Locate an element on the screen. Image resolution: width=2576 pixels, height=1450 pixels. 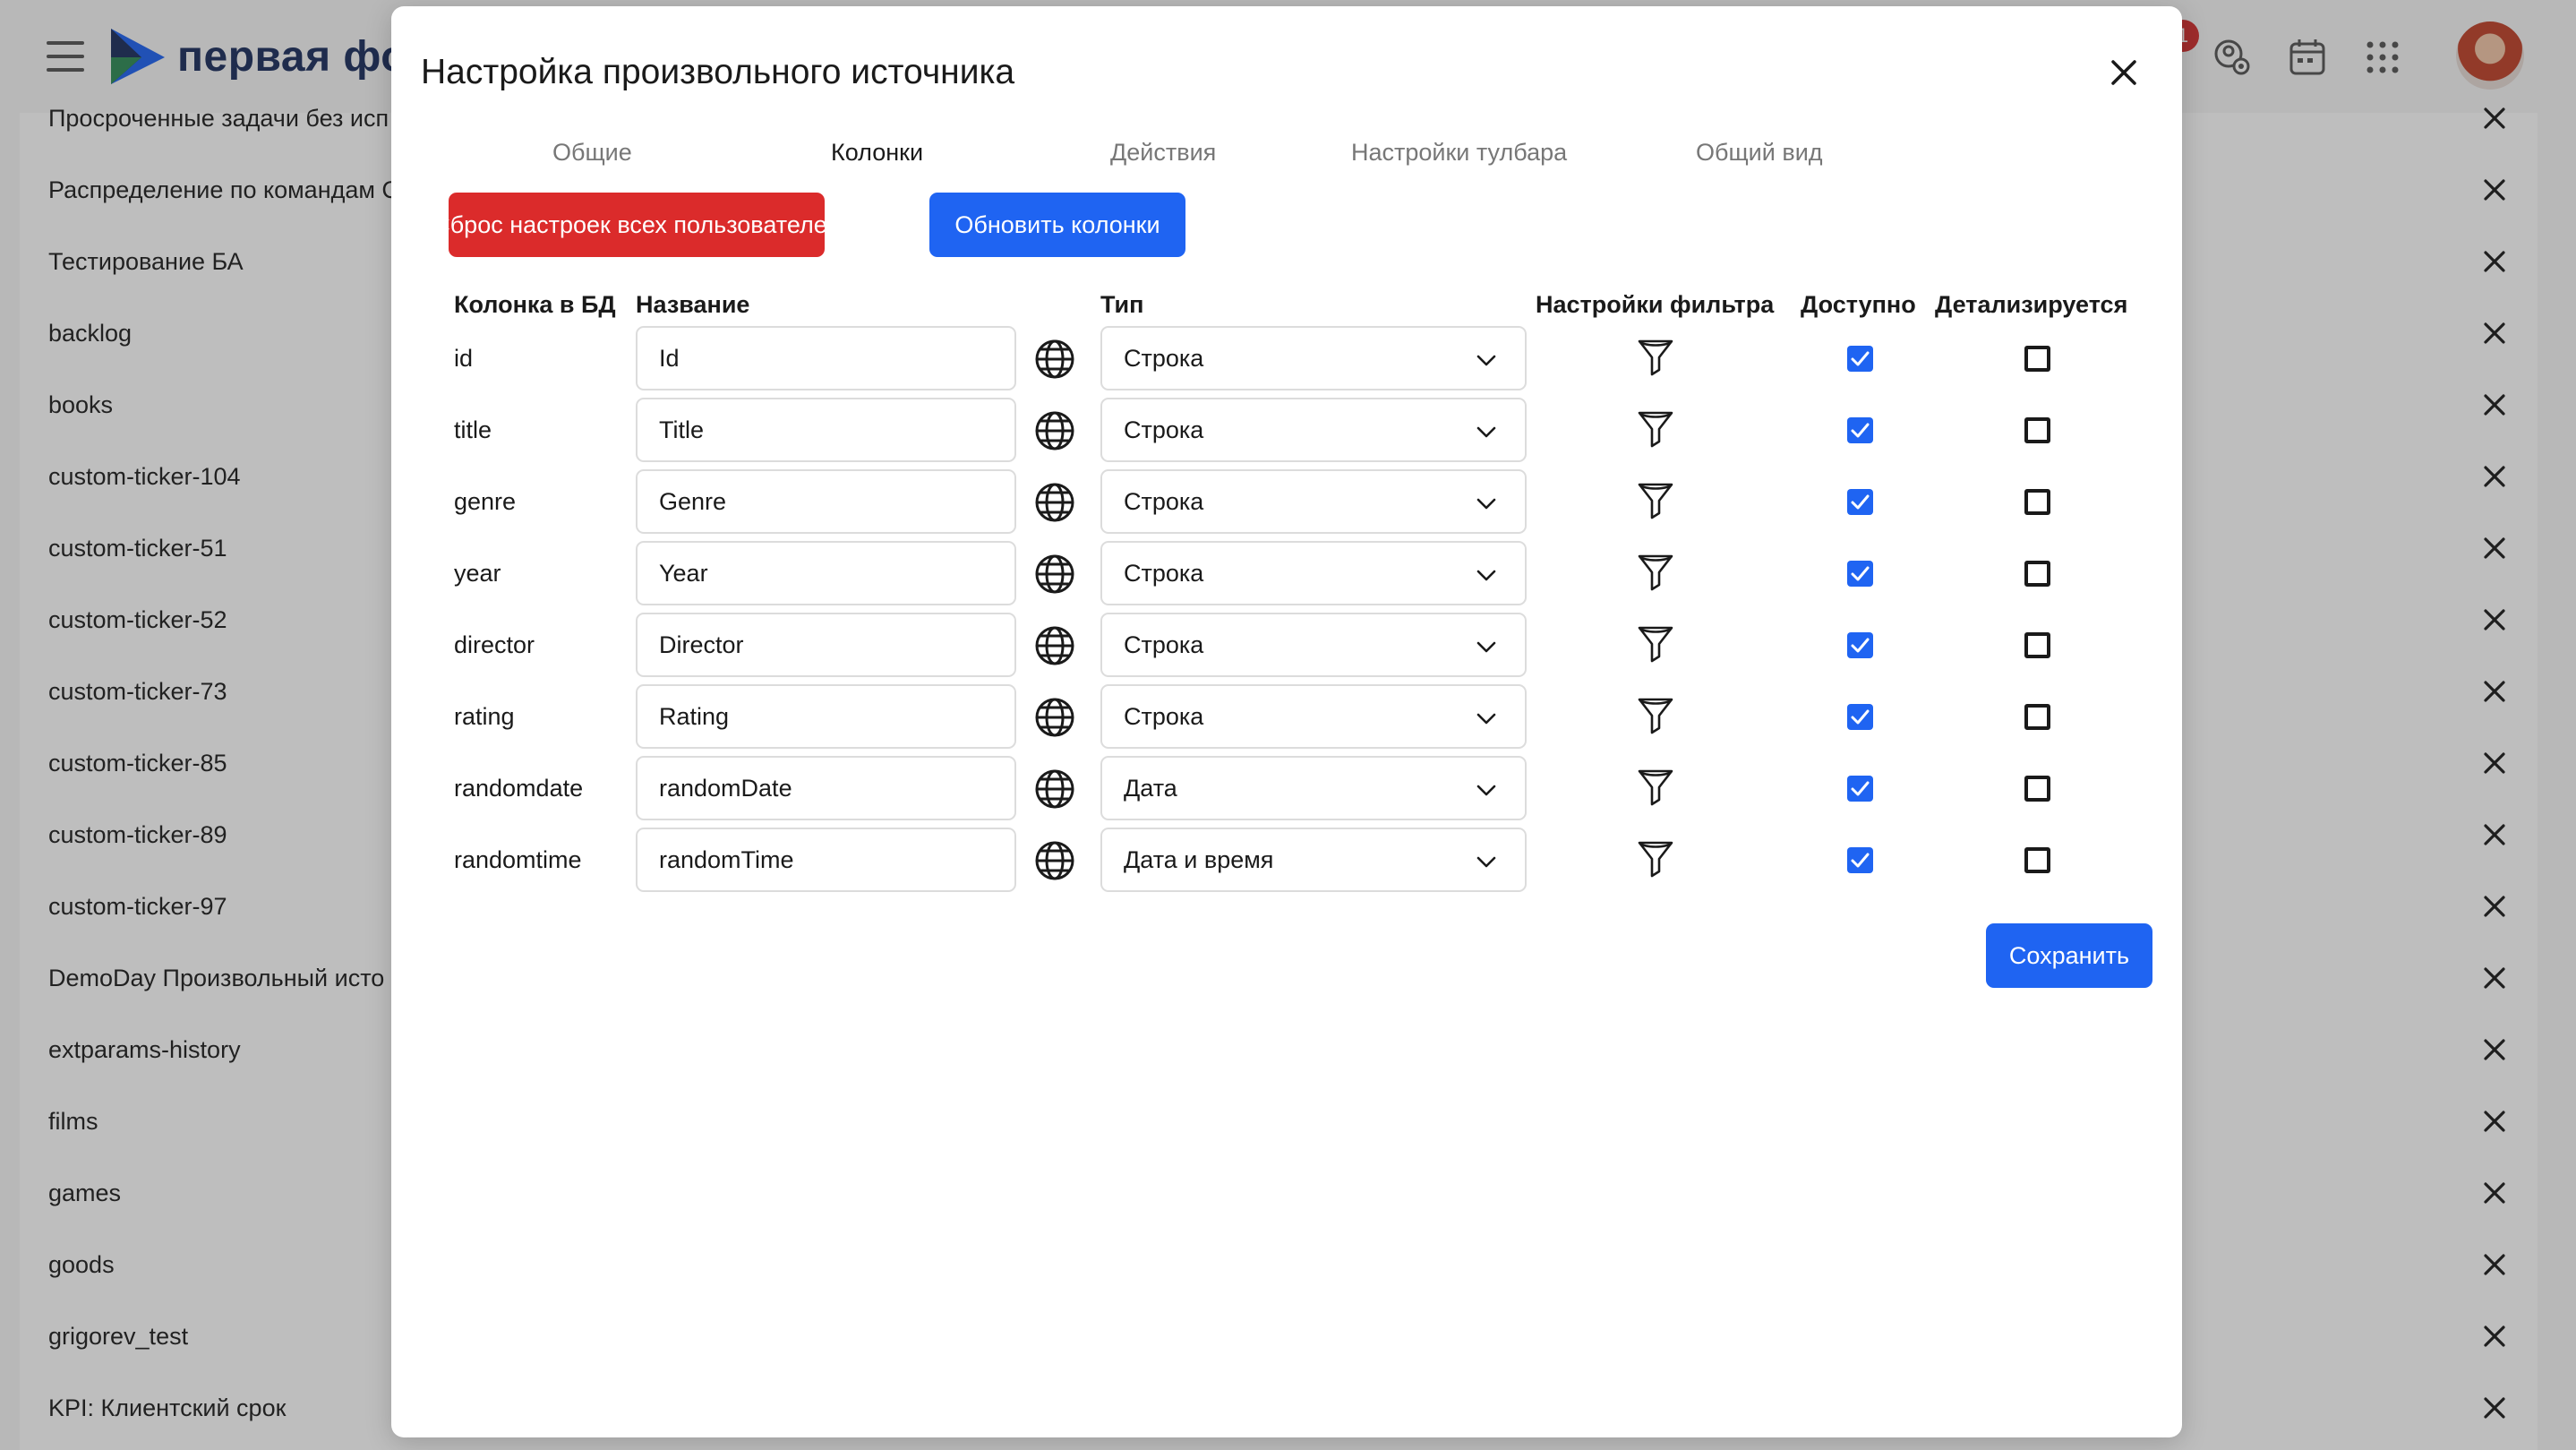
table-row: id Строка is located at coordinates (1286, 359).